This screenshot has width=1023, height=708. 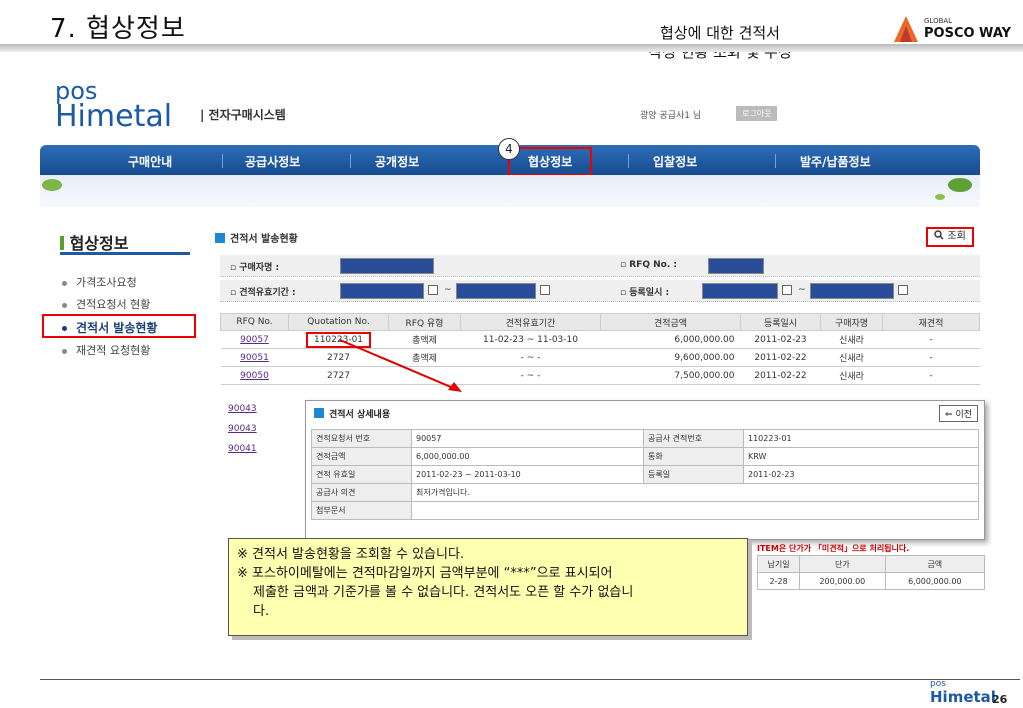 What do you see at coordinates (833, 548) in the screenshot?
I see `item-note: ITEM은 단가가 「미견적」으로 처리됩니다.` at bounding box center [833, 548].